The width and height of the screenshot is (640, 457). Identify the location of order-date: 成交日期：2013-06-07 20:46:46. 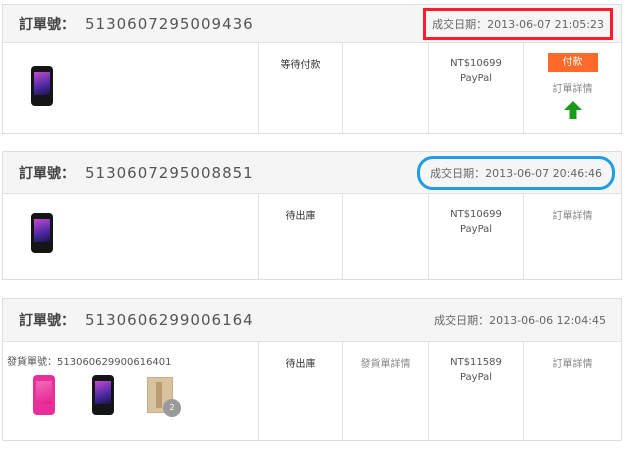
(516, 172).